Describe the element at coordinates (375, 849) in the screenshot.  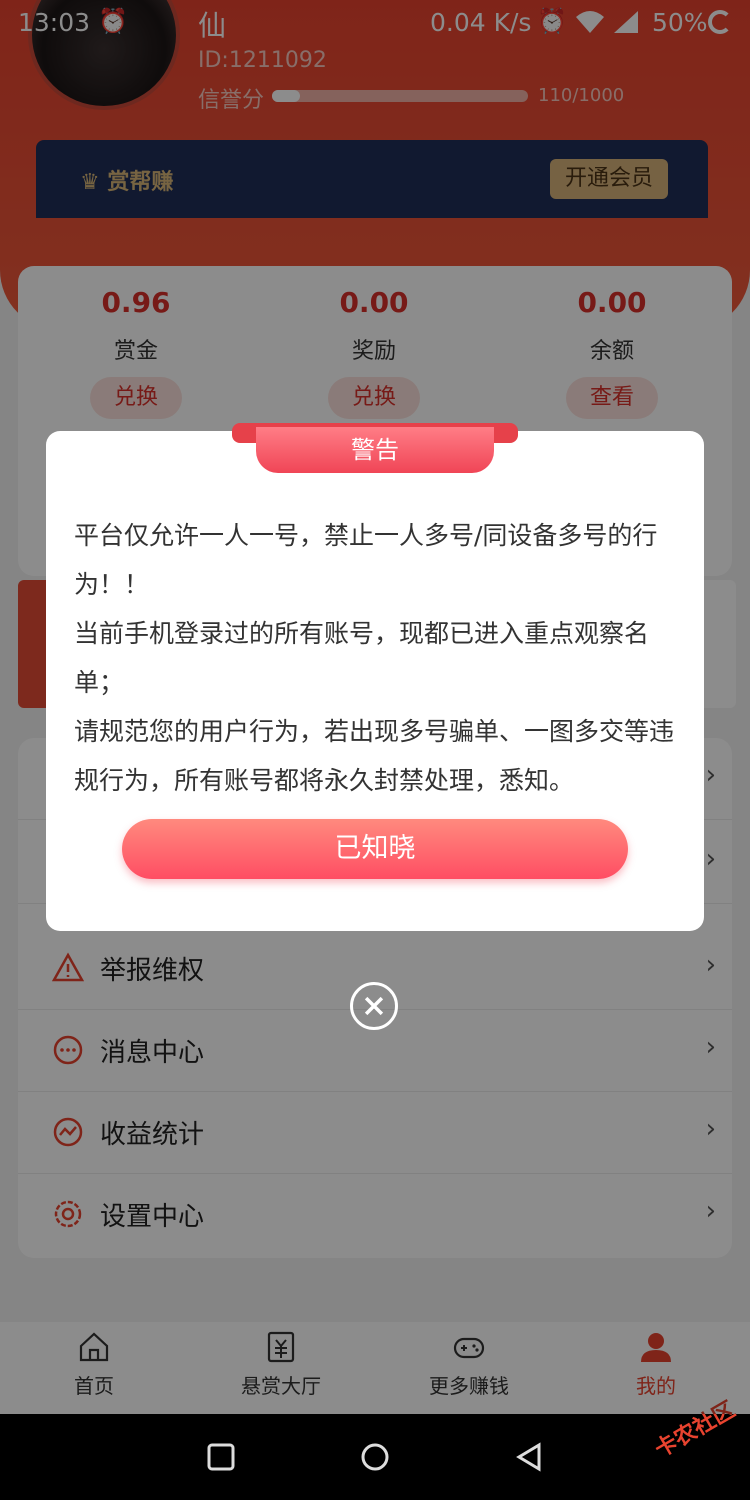
I see `acknowledge-button: 已知晓` at that location.